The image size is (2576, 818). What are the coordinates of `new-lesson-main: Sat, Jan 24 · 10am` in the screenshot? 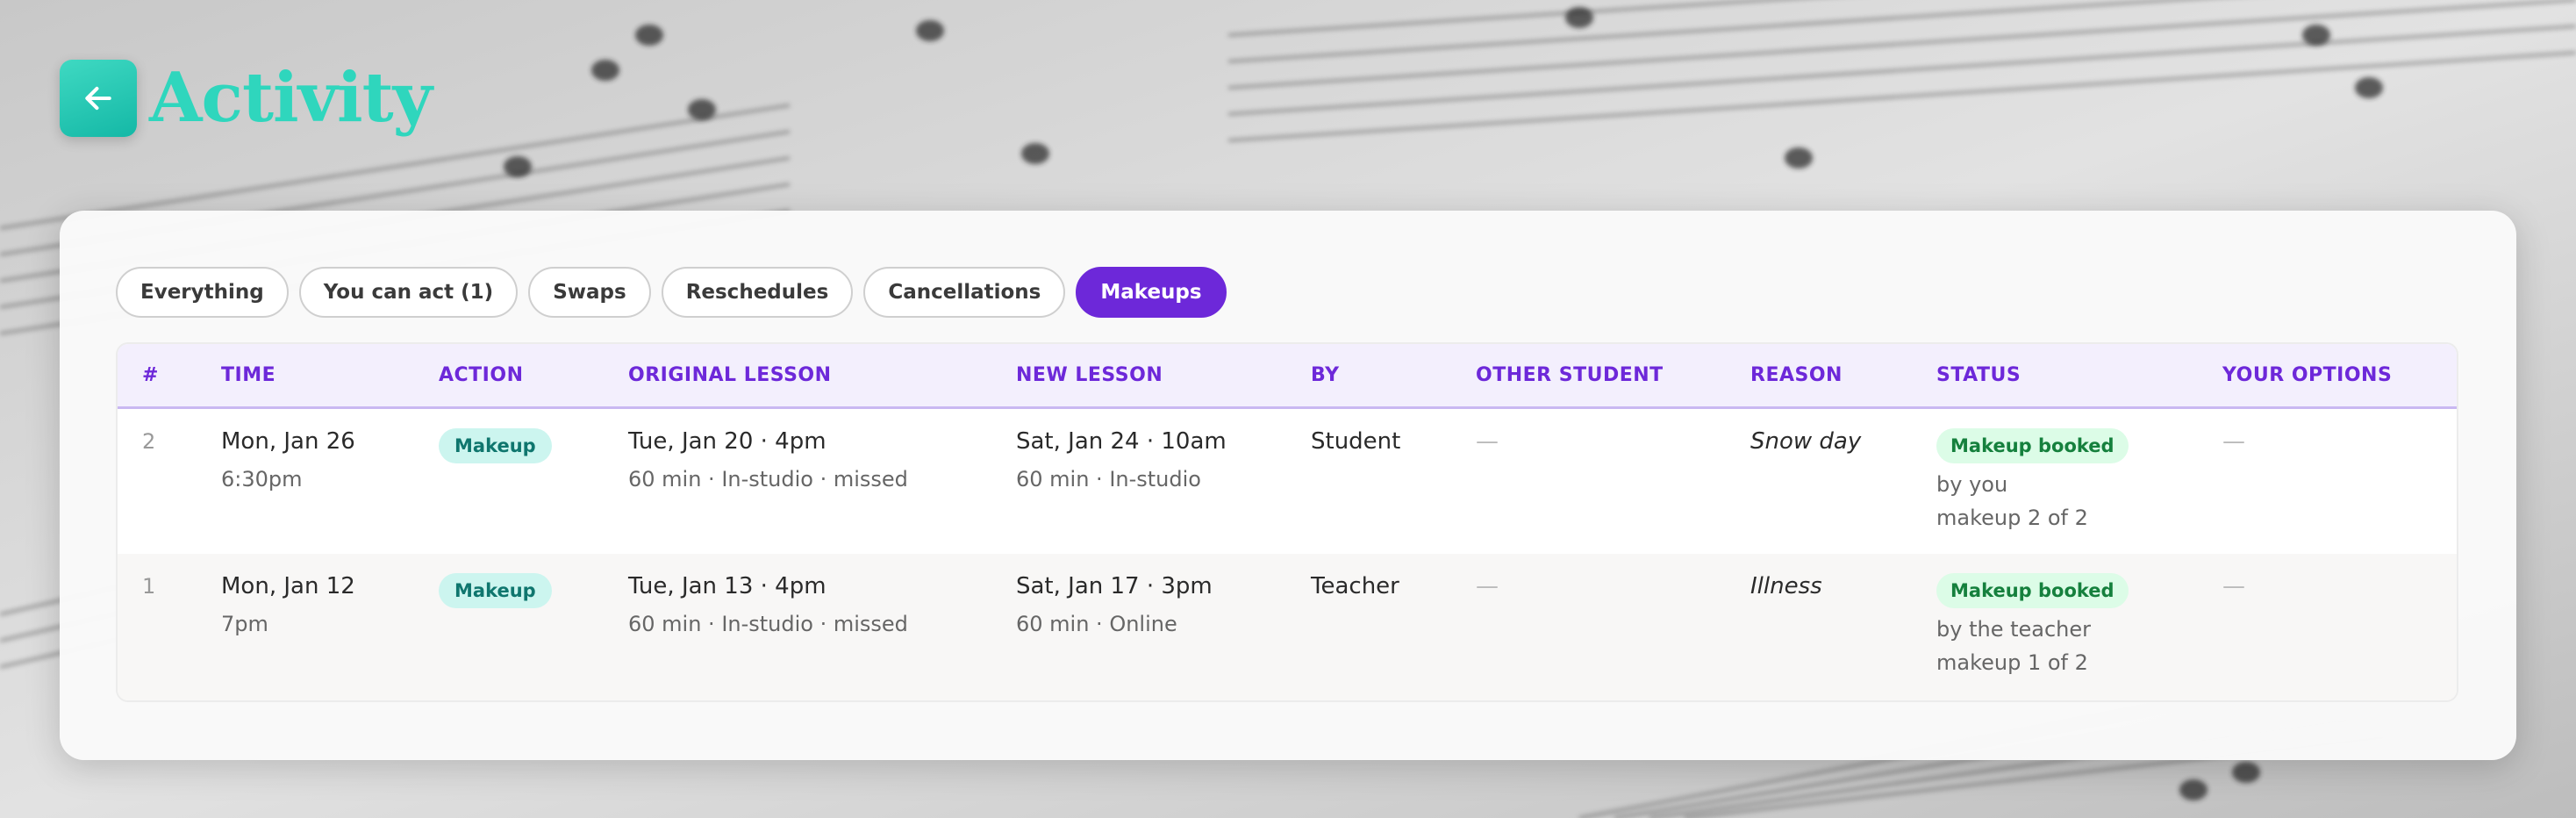 It's located at (1121, 441).